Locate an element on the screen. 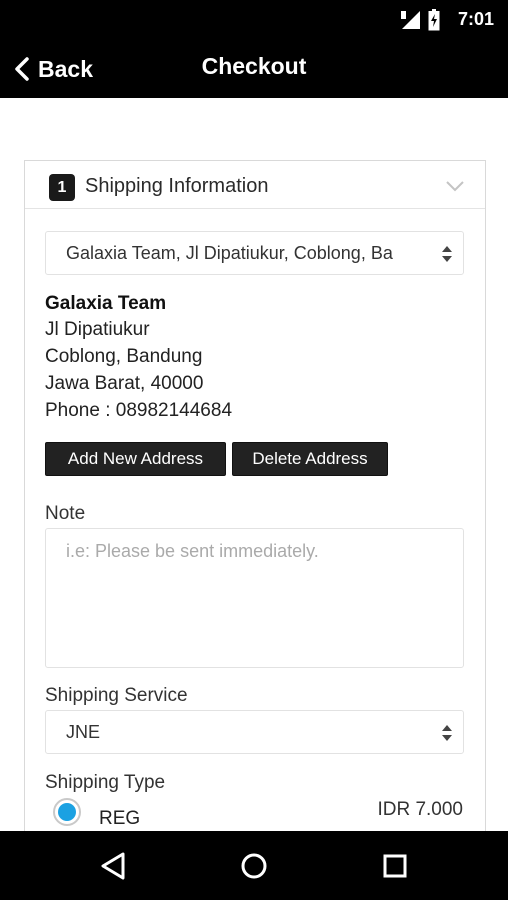 This screenshot has height=900, width=508. shipping-service-label: Shipping Service is located at coordinates (116, 695).